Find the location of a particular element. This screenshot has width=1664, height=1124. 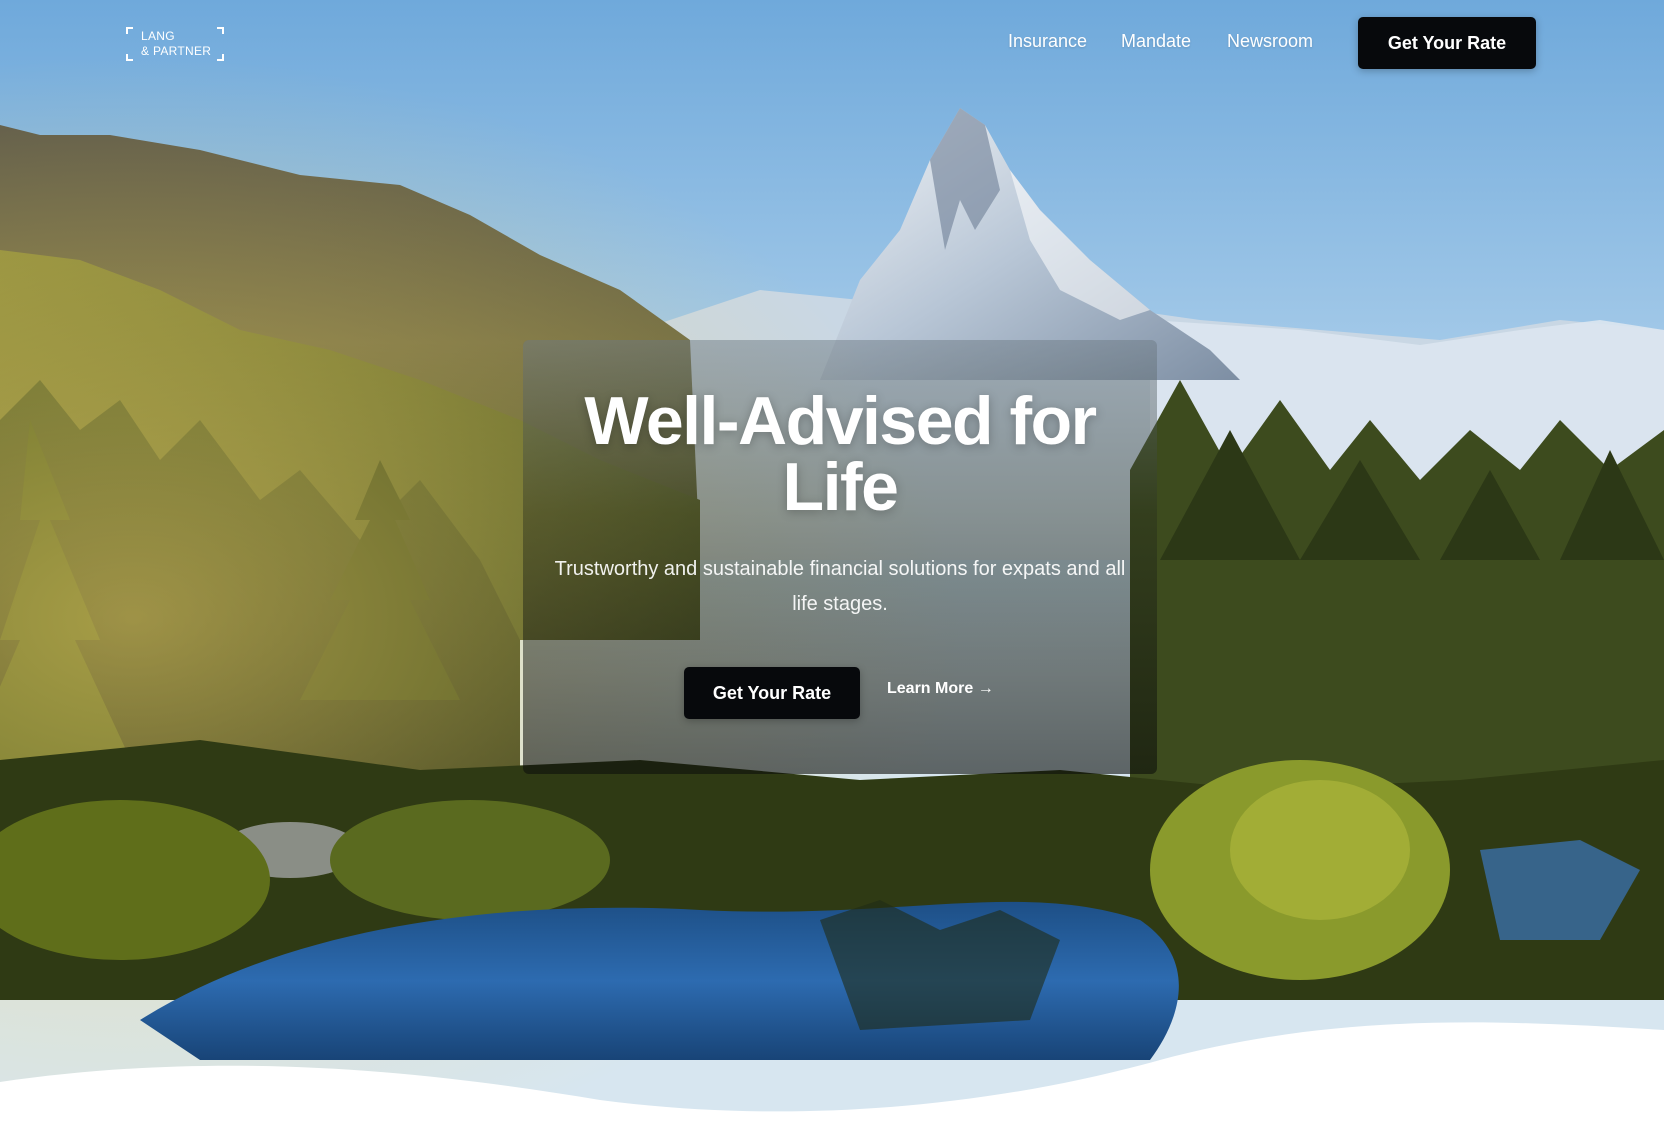

nav-link-insurance: Insurance is located at coordinates (1047, 41).